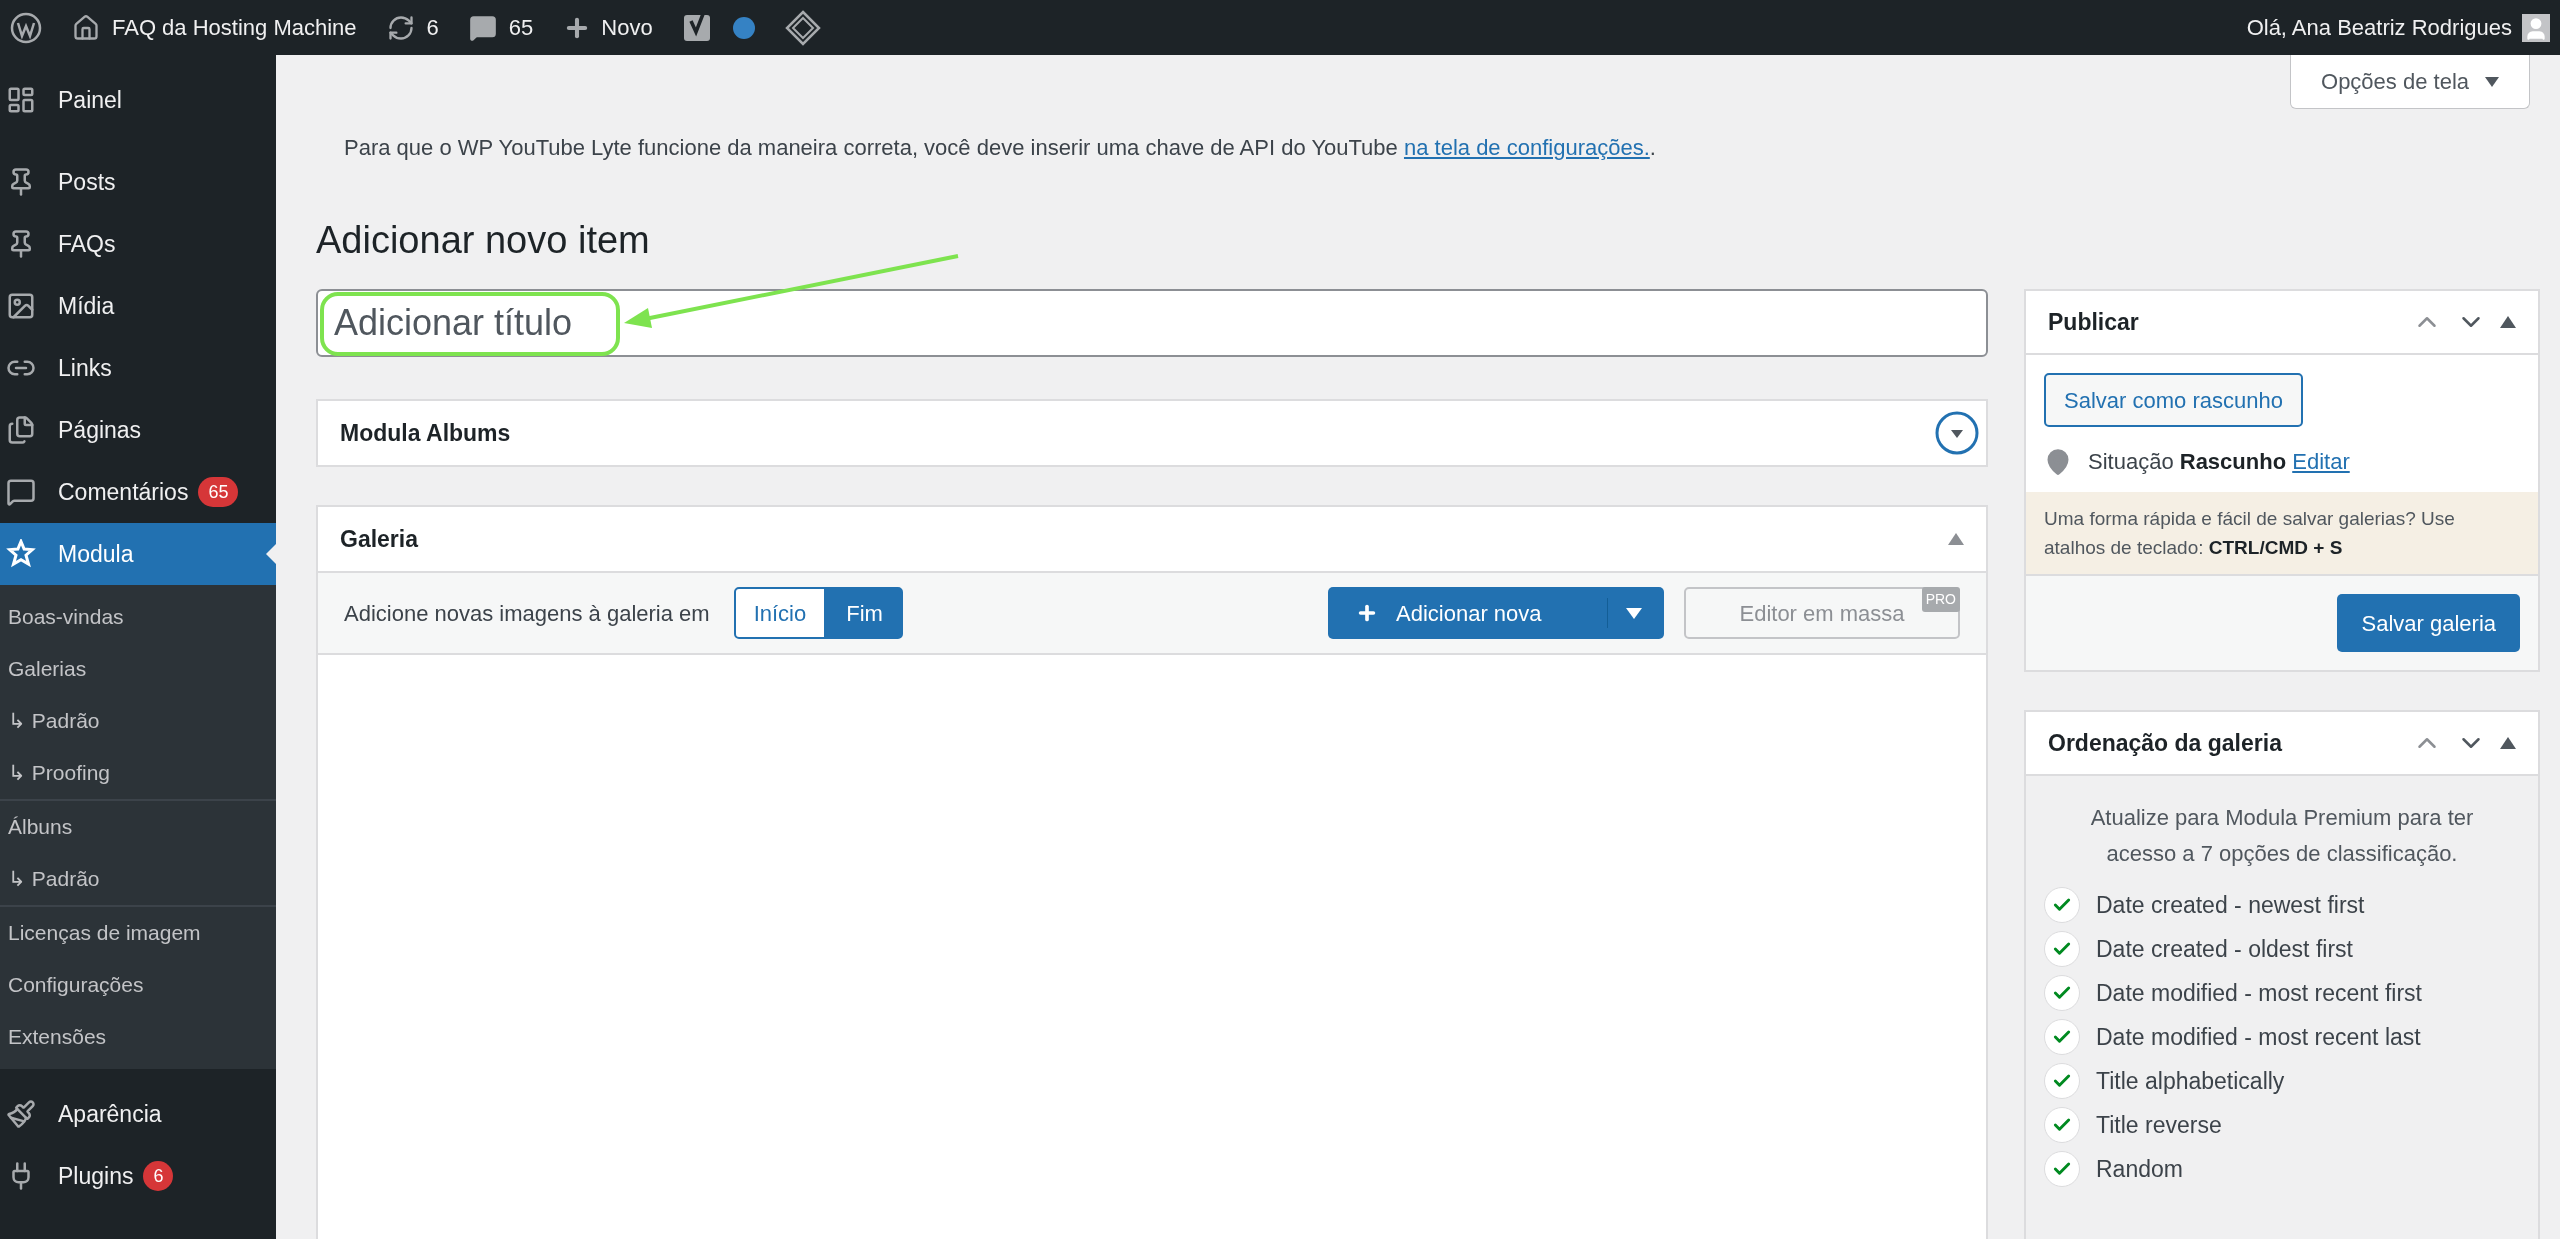  Describe the element at coordinates (21, 306) in the screenshot. I see `media-icon` at that location.